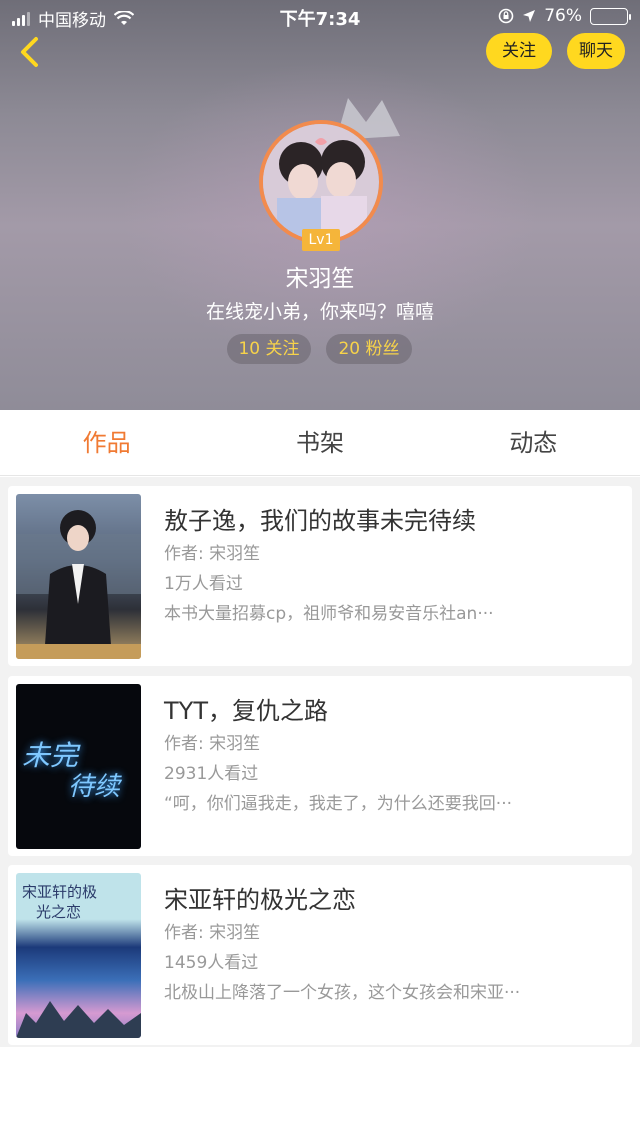  I want to click on book-description: 本书大量招募cp，祖师爷和易安音乐社an···, so click(329, 614).